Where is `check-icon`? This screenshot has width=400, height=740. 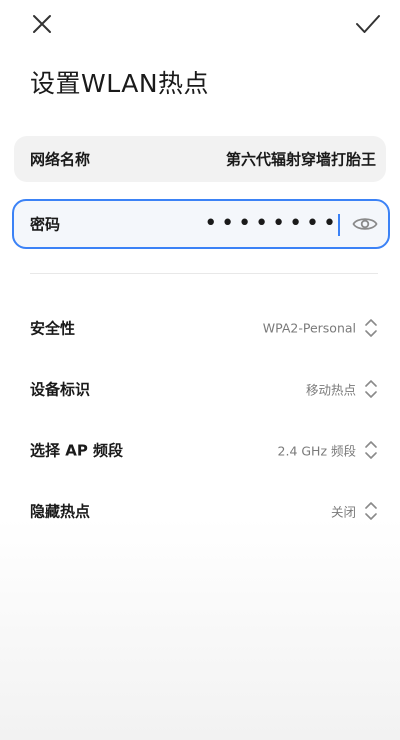
check-icon is located at coordinates (368, 24).